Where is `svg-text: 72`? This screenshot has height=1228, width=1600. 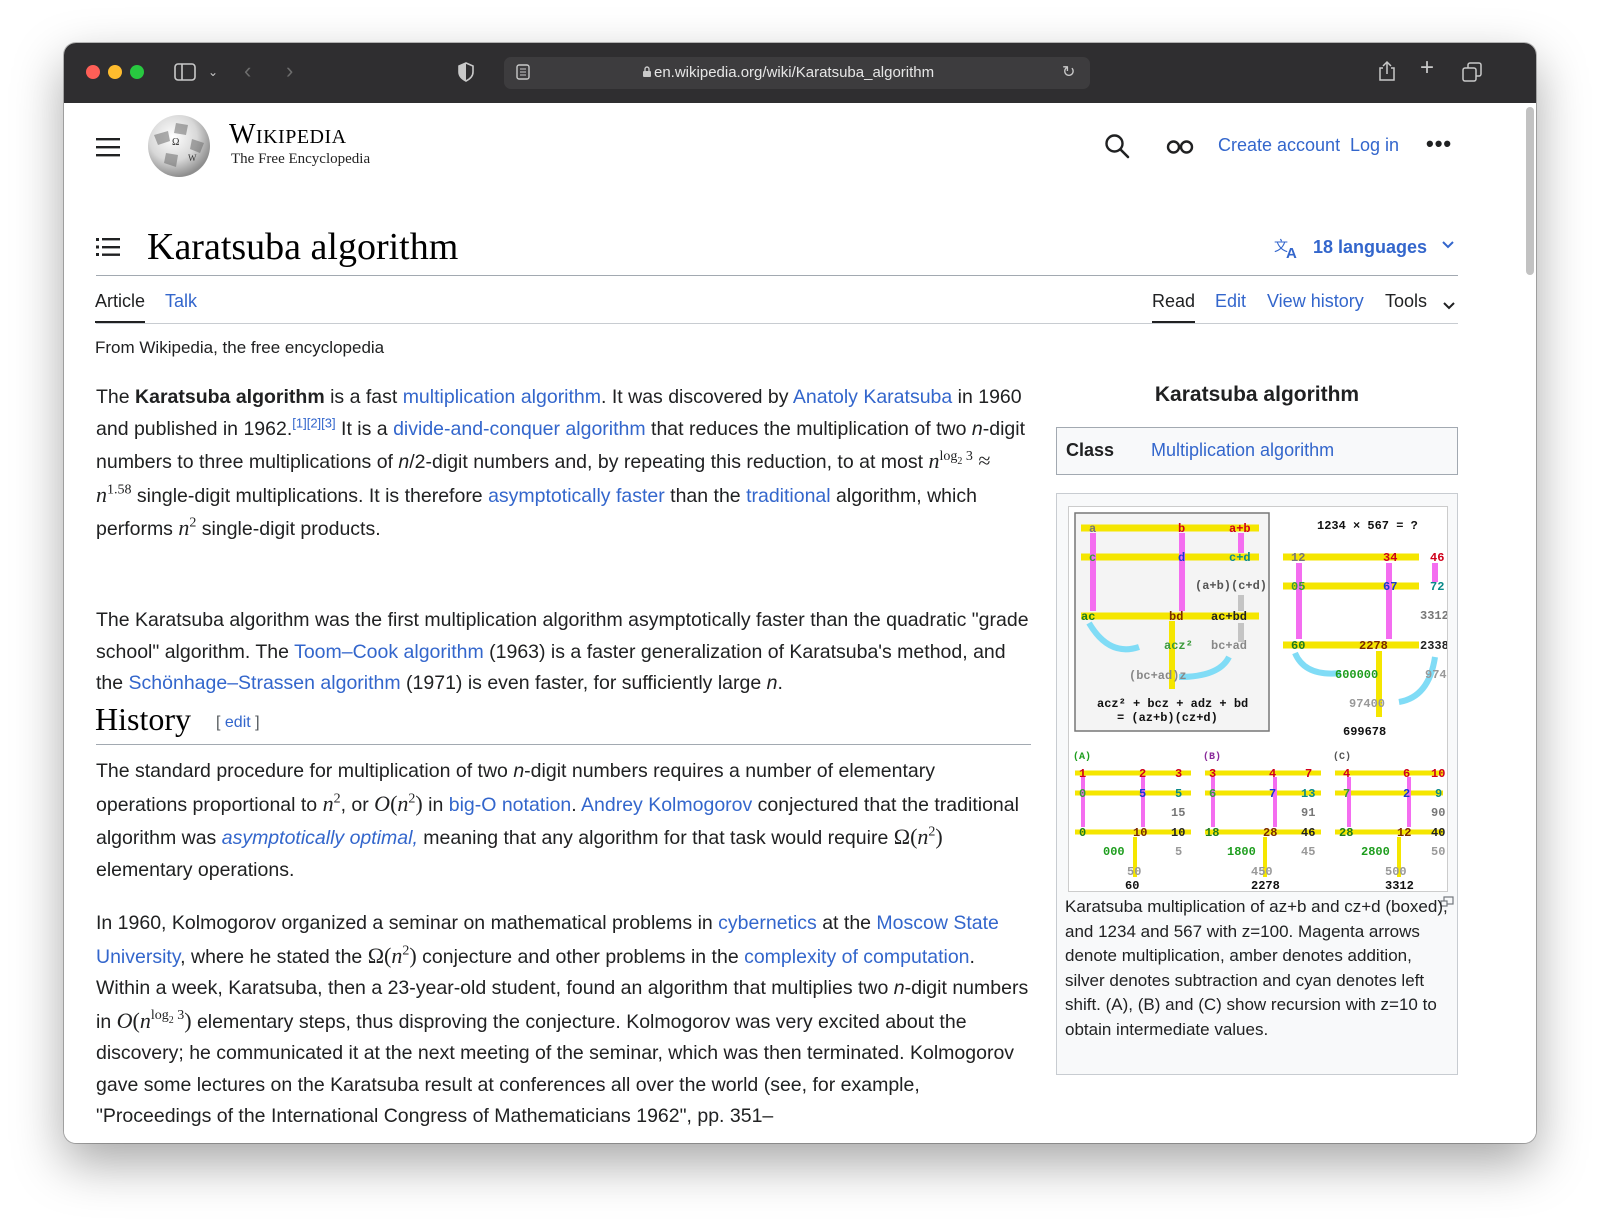
svg-text: 72 is located at coordinates (1437, 587).